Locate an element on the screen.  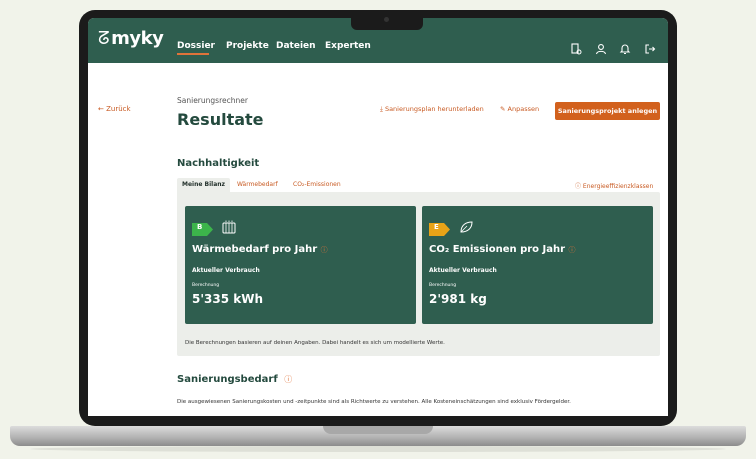
document-settings-icon is located at coordinates (576, 47).